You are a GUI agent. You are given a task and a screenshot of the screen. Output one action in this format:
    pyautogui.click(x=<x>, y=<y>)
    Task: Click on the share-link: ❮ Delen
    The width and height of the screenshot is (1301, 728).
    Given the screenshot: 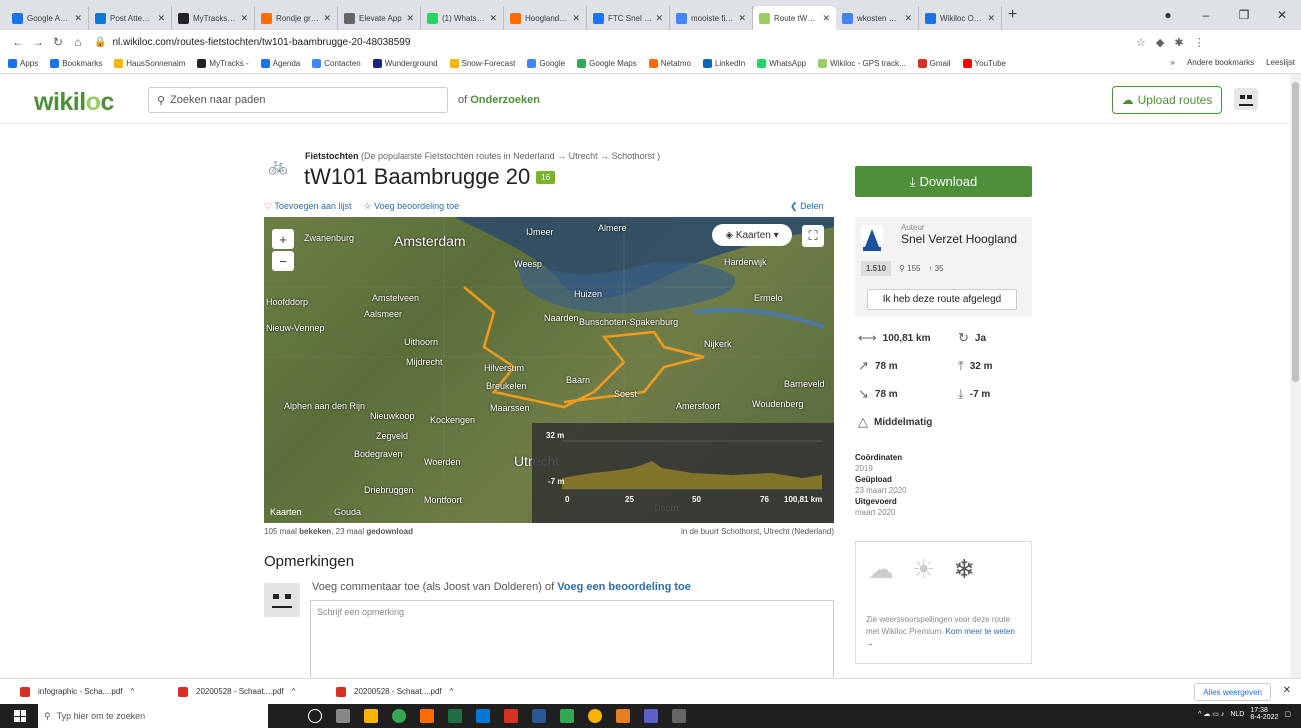 What is the action you would take?
    pyautogui.click(x=807, y=206)
    